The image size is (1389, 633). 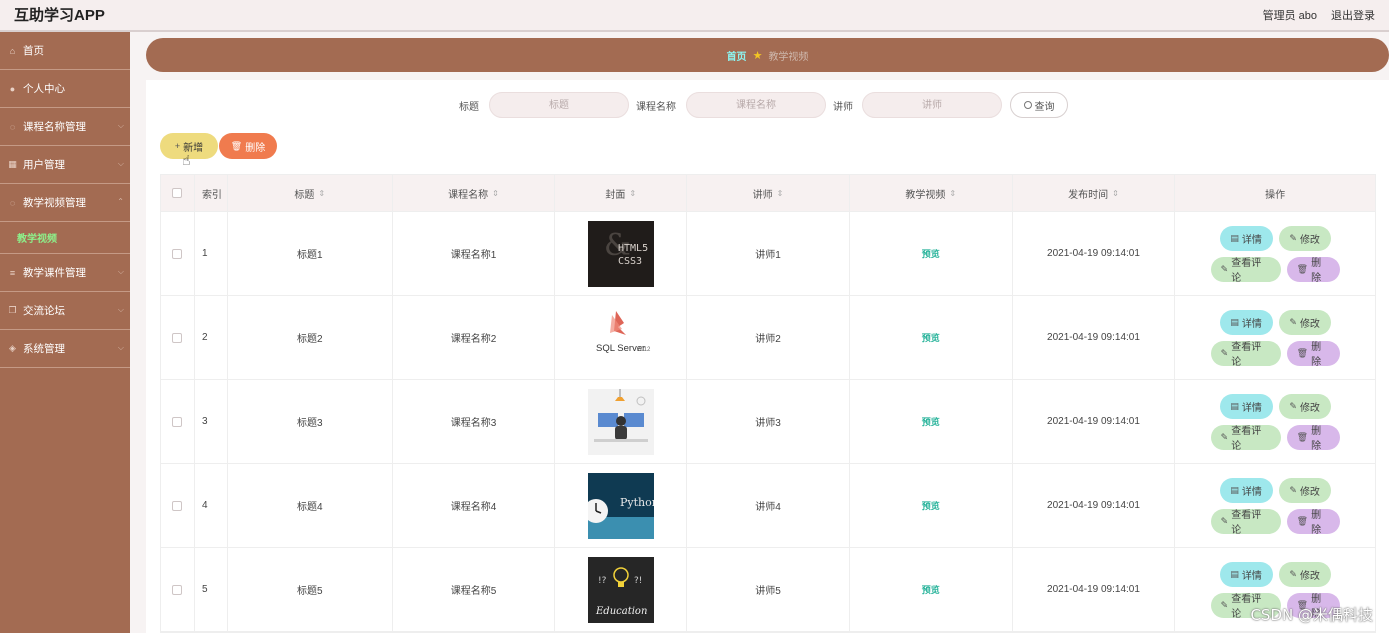 What do you see at coordinates (1353, 15) in the screenshot?
I see `logout-link: 退出登录` at bounding box center [1353, 15].